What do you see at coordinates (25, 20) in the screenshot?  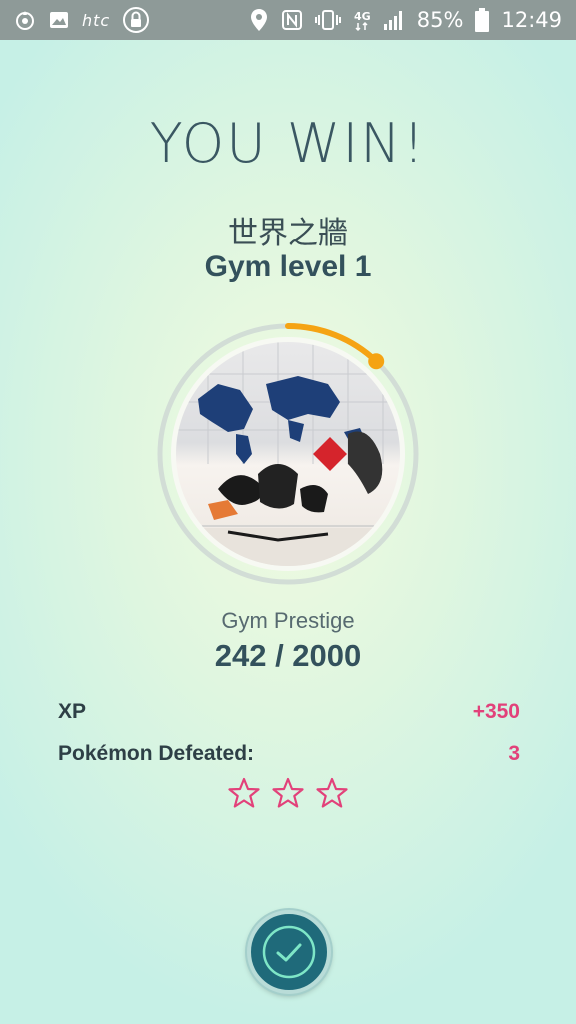 I see `pokeball-notification-icon` at bounding box center [25, 20].